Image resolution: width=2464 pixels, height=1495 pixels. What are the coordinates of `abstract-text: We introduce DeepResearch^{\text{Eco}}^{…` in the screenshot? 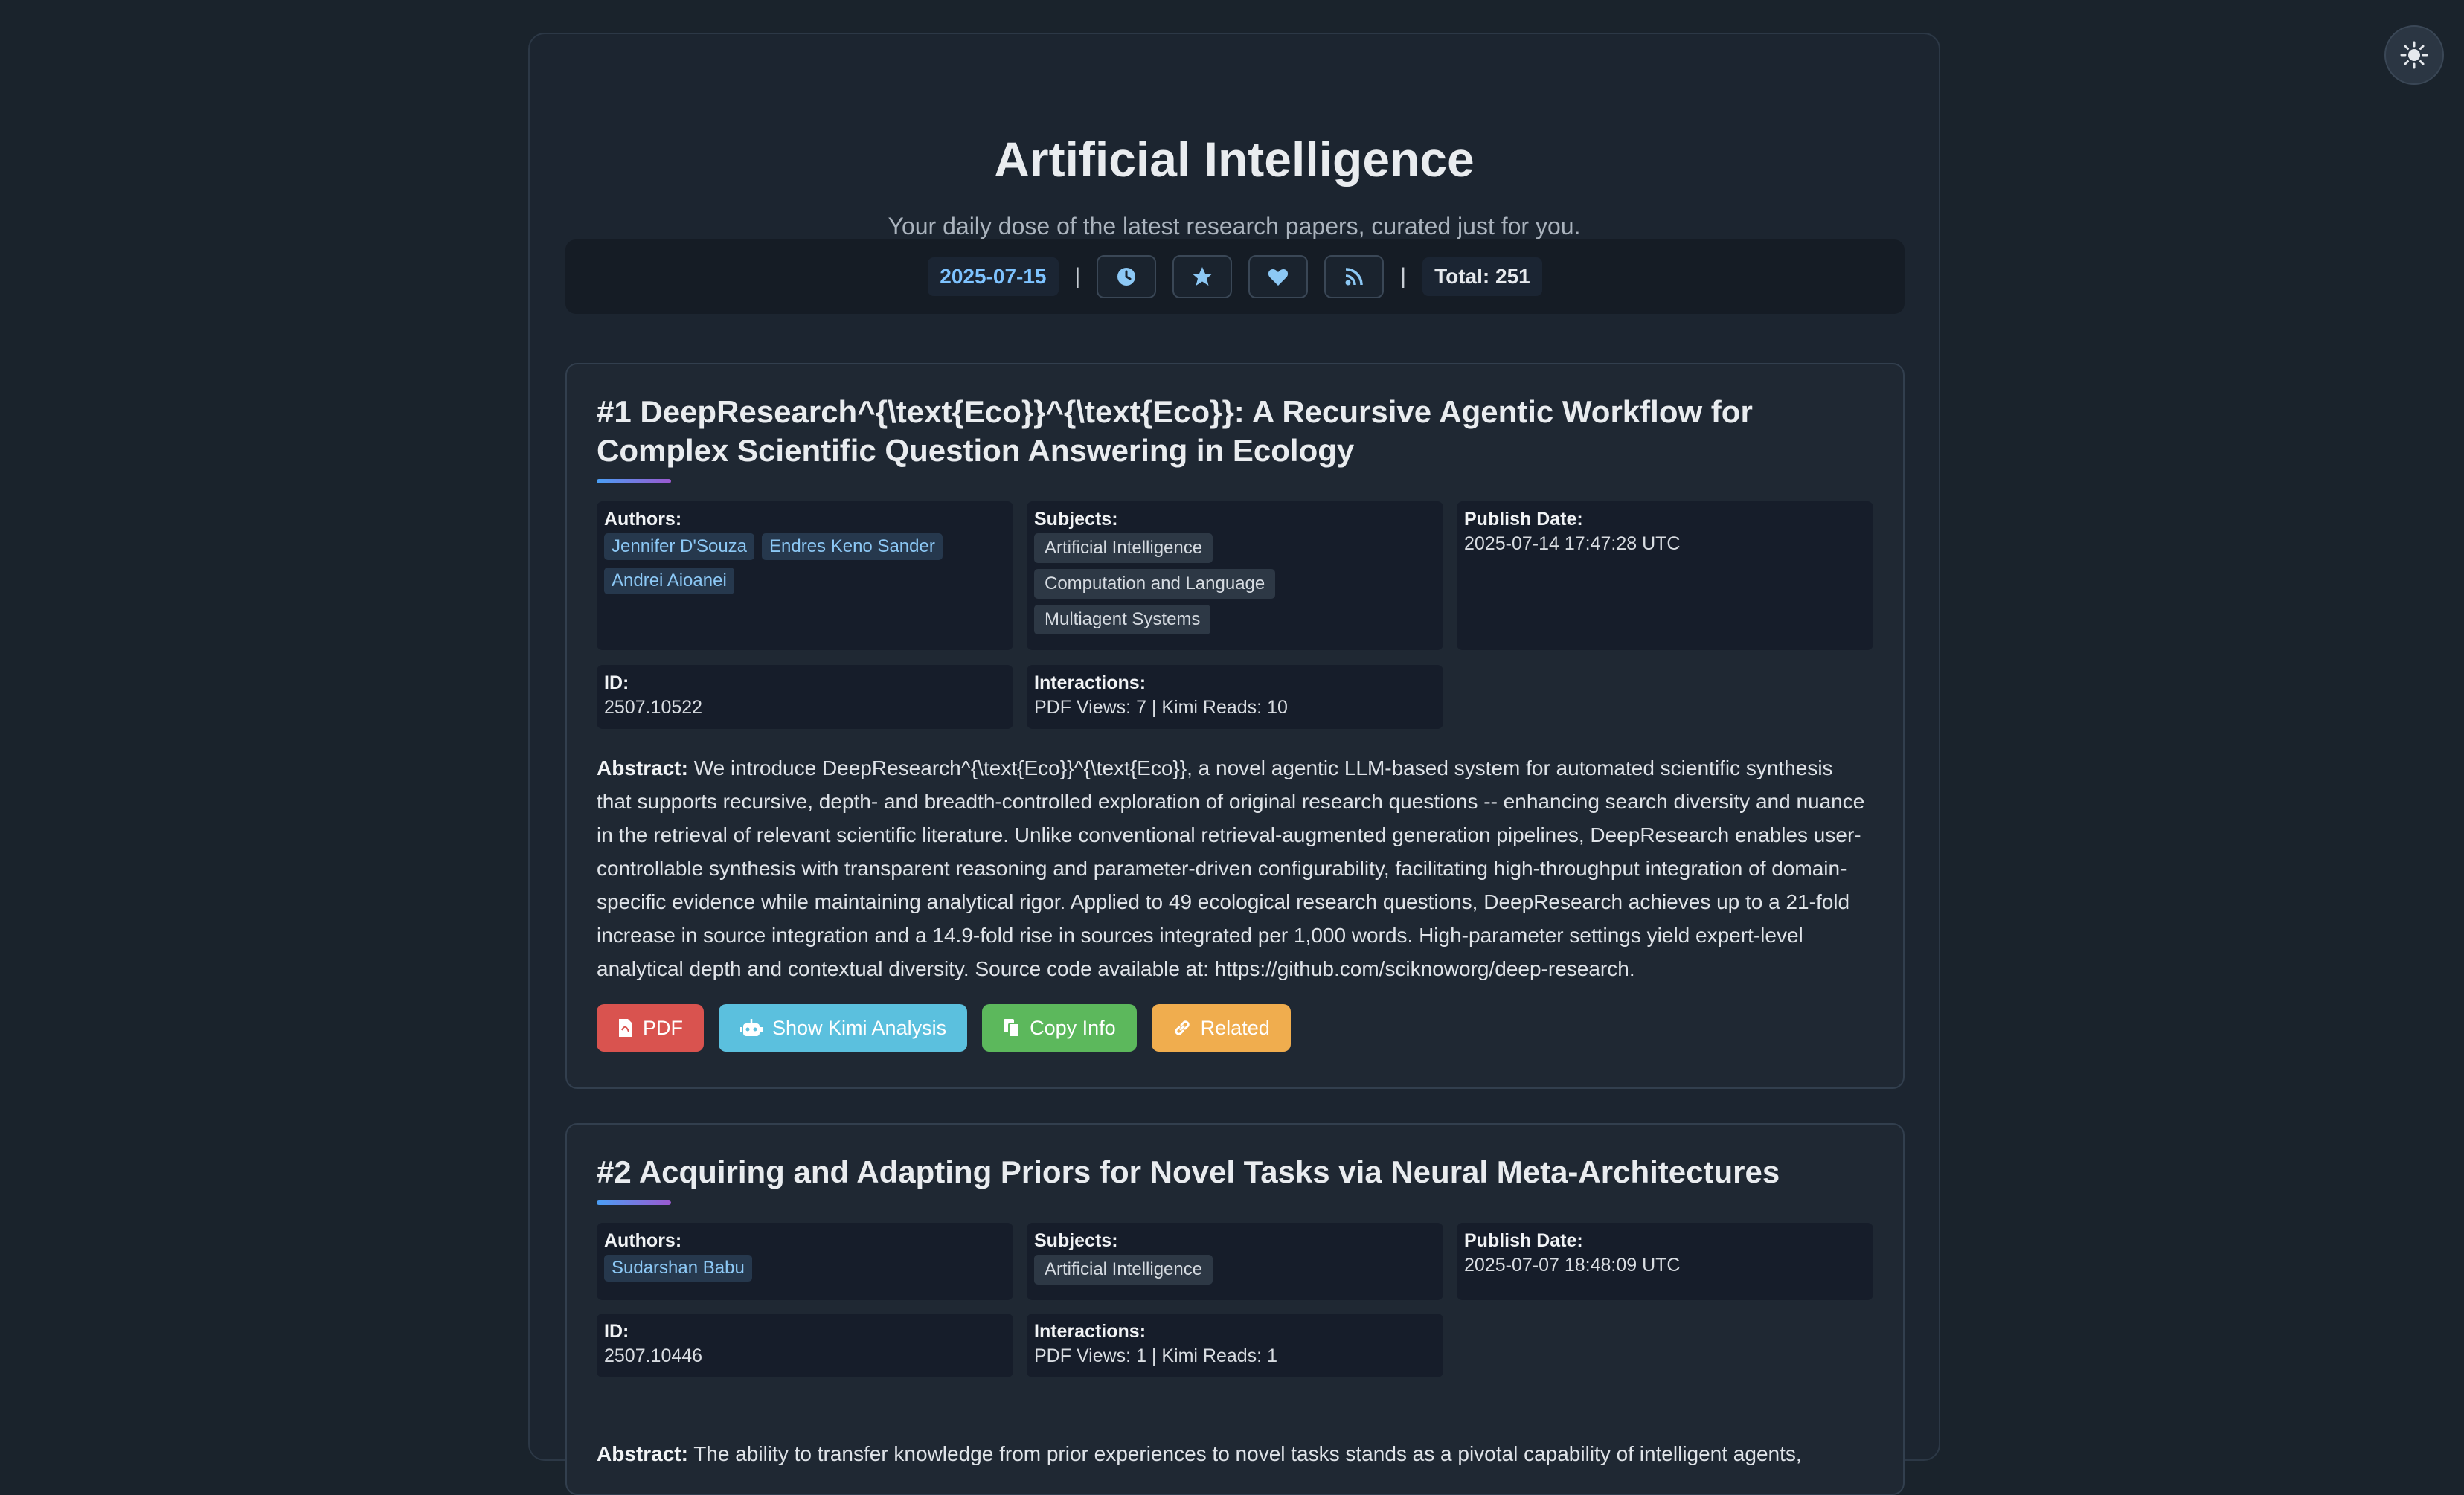 It's located at (1231, 868).